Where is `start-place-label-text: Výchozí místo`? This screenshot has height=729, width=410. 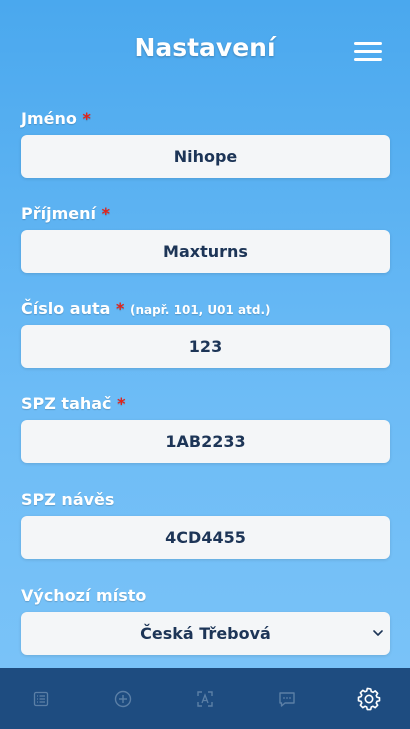
start-place-label-text: Výchozí místo is located at coordinates (84, 595).